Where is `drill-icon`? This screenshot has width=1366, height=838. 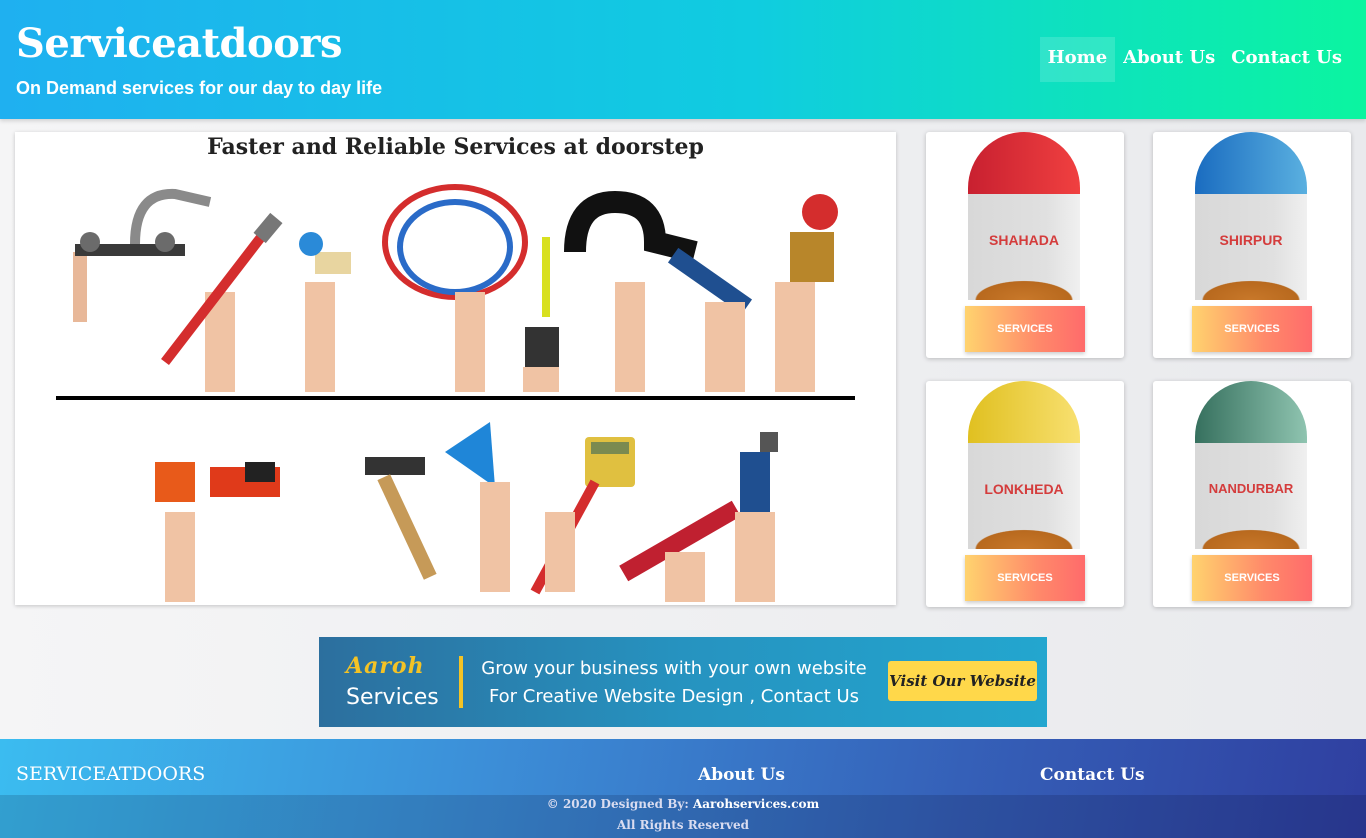 drill-icon is located at coordinates (217, 532).